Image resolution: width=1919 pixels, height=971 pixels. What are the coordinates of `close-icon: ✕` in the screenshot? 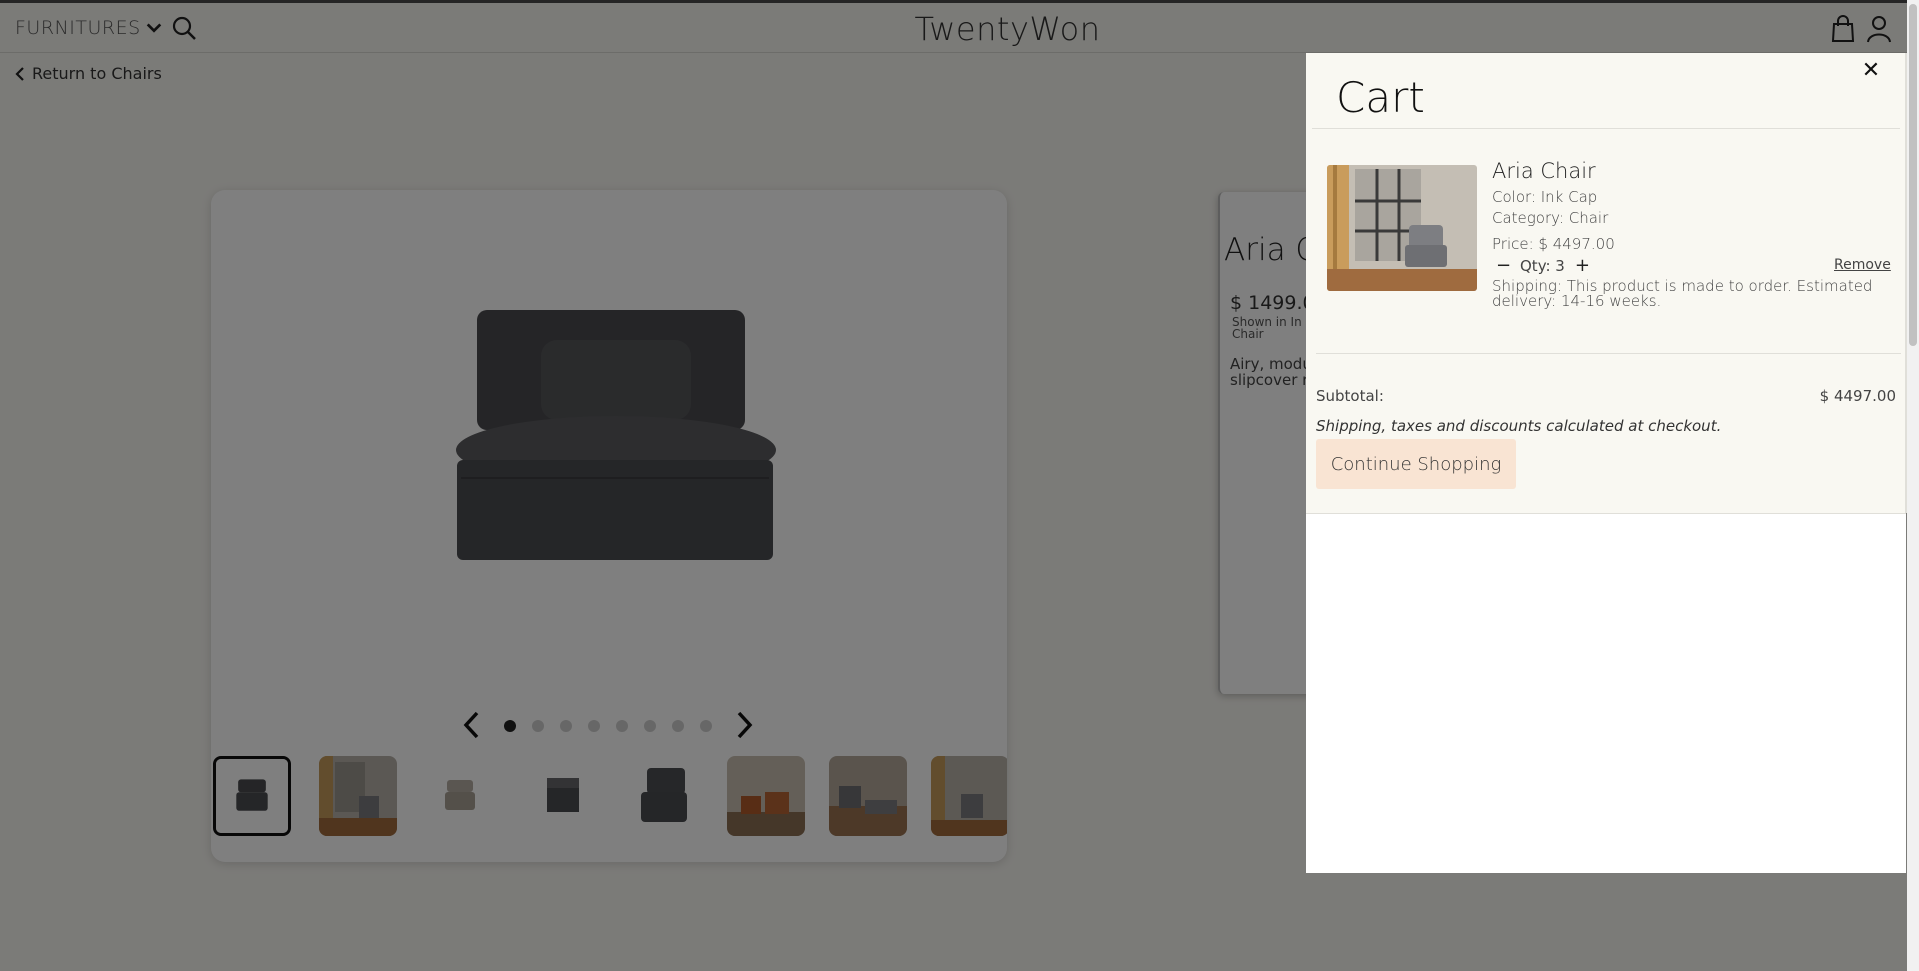 It's located at (1871, 71).